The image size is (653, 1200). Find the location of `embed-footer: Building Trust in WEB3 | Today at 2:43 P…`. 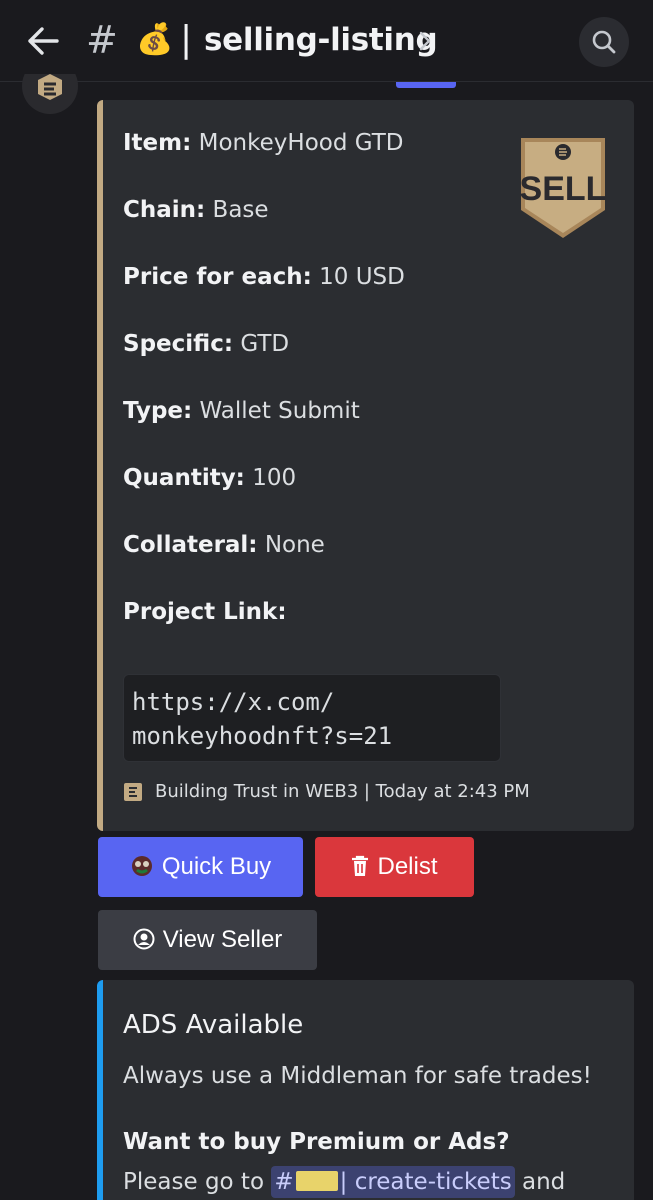

embed-footer: Building Trust in WEB3 | Today at 2:43 P… is located at coordinates (342, 791).